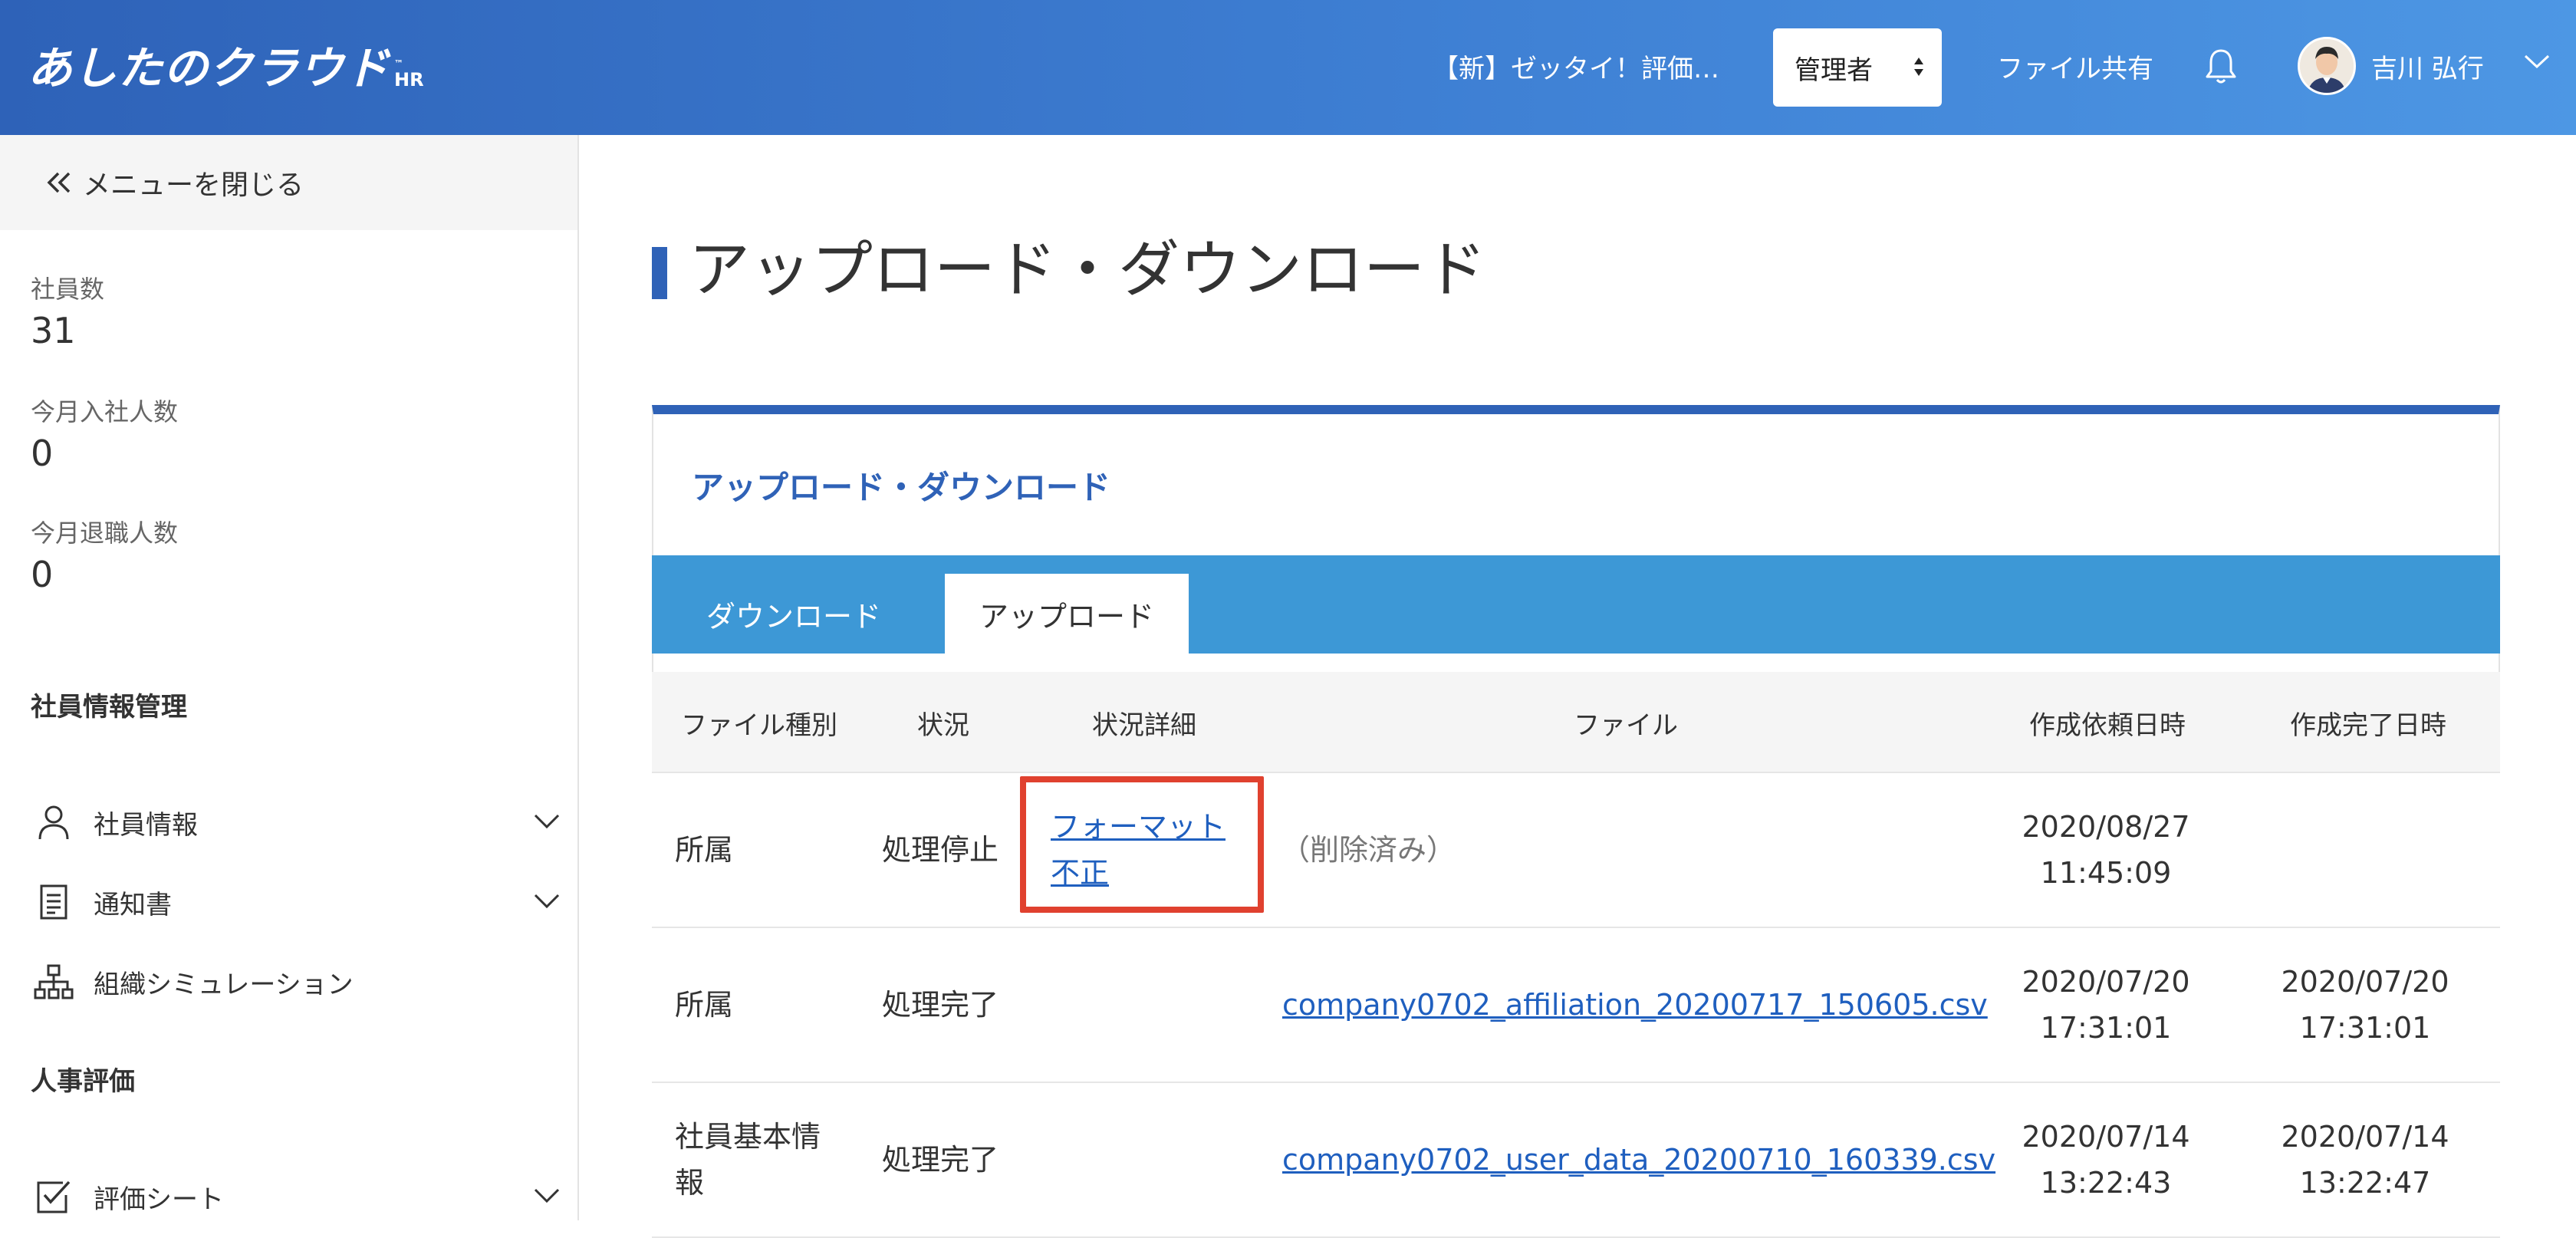  I want to click on column-header-requested-at: 作成依頼日時, so click(2107, 725).